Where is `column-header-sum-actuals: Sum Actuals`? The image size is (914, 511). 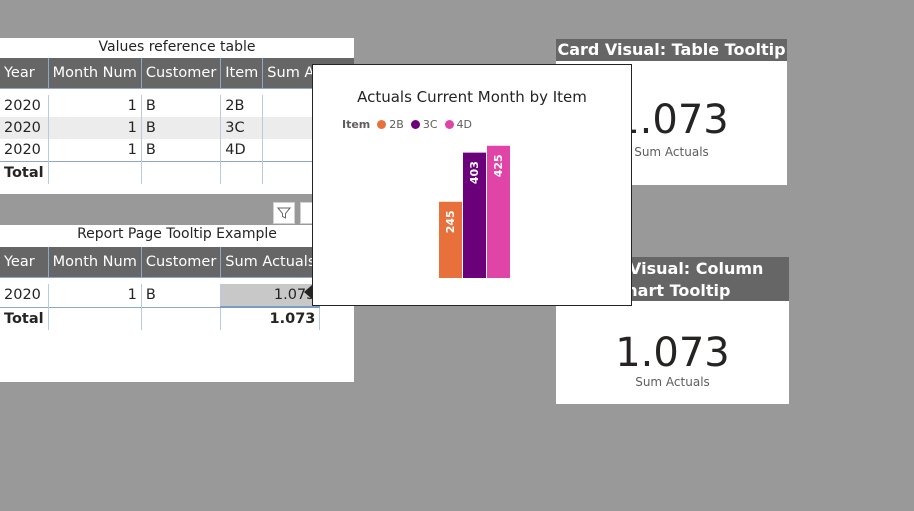
column-header-sum-actuals: Sum Actuals is located at coordinates (270, 262).